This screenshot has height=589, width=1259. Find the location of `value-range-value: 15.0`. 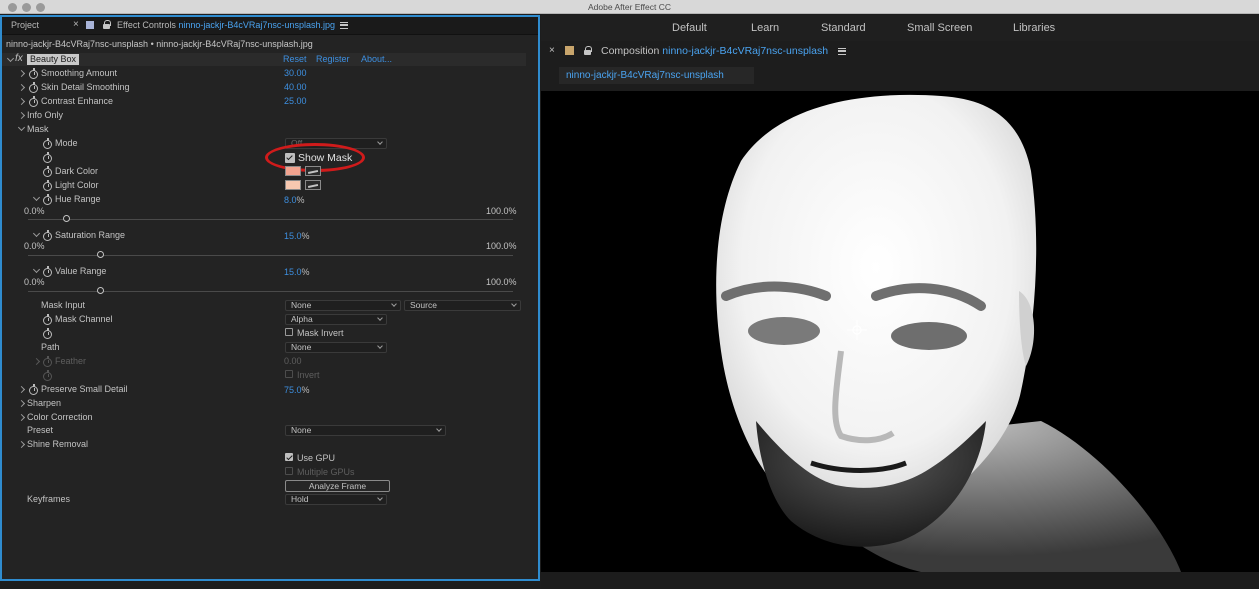

value-range-value: 15.0 is located at coordinates (293, 272).